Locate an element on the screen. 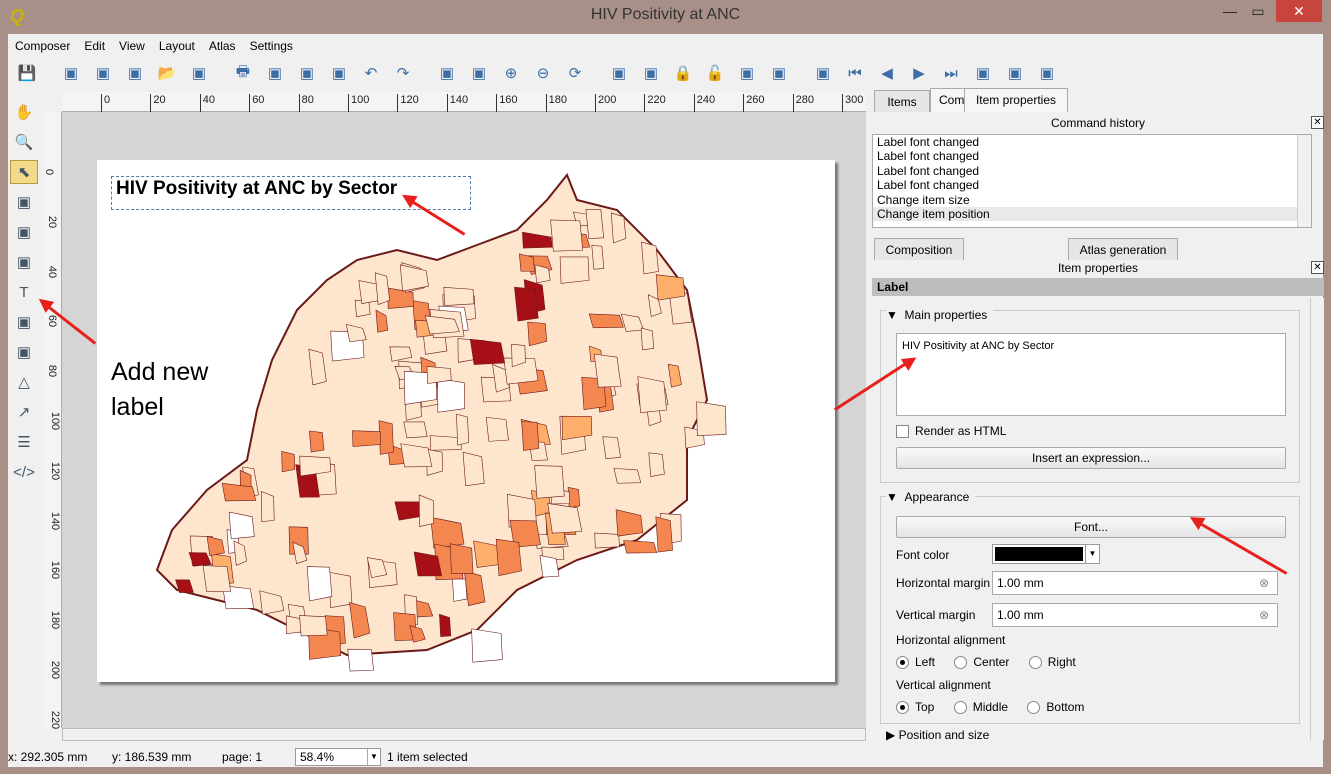  open-template-icon: 📂 is located at coordinates (167, 73).